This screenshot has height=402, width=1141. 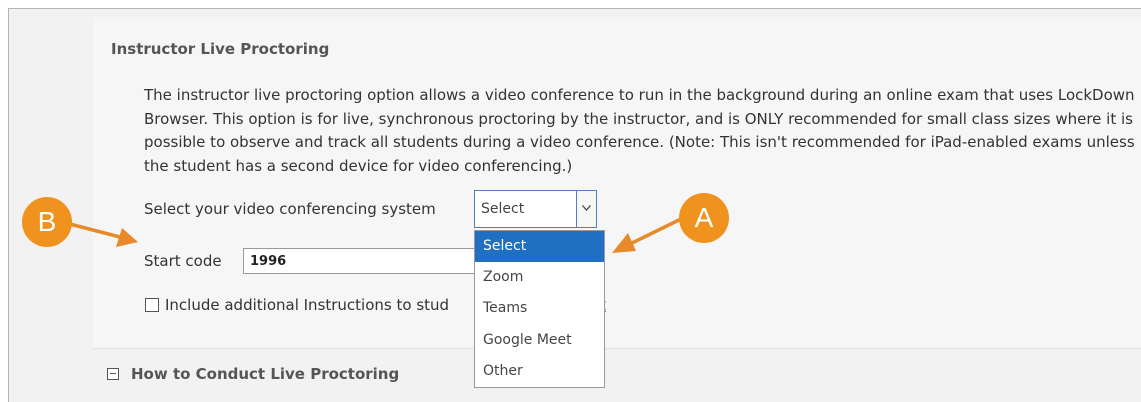 What do you see at coordinates (704, 218) in the screenshot?
I see `callout-a-badge: A` at bounding box center [704, 218].